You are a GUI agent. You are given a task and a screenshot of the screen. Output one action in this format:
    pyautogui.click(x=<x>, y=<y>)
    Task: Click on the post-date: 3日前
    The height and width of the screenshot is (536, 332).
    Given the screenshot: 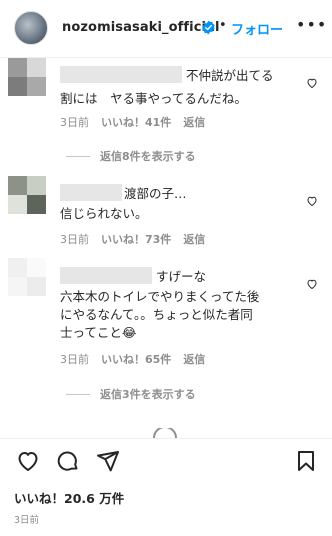 What is the action you would take?
    pyautogui.click(x=27, y=520)
    